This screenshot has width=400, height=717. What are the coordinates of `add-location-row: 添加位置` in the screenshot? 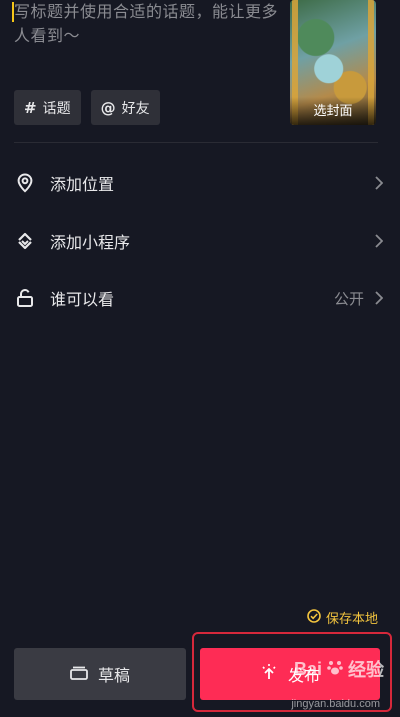 It's located at (200, 183).